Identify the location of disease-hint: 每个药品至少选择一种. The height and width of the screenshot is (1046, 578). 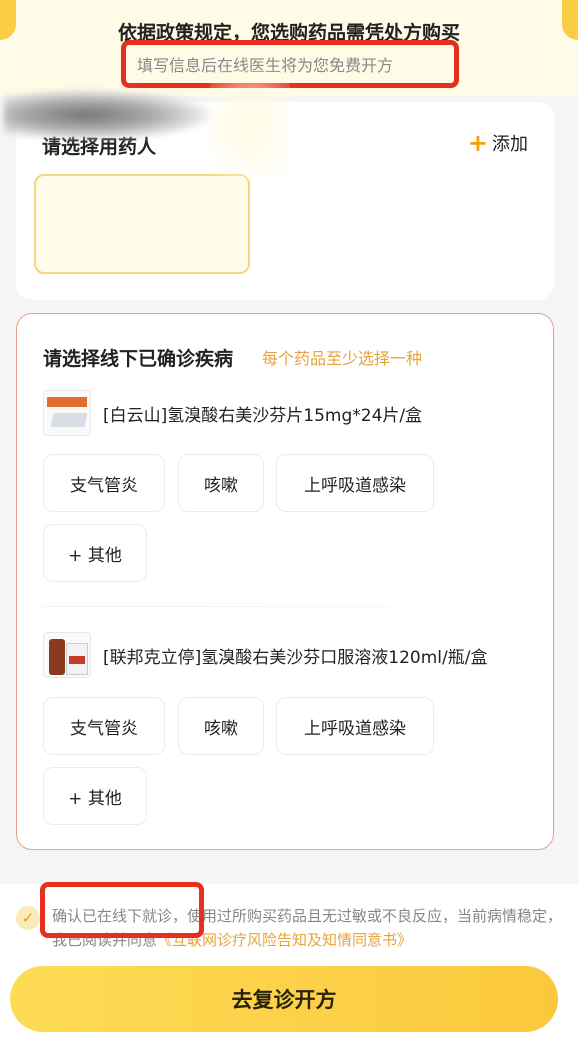
(342, 358).